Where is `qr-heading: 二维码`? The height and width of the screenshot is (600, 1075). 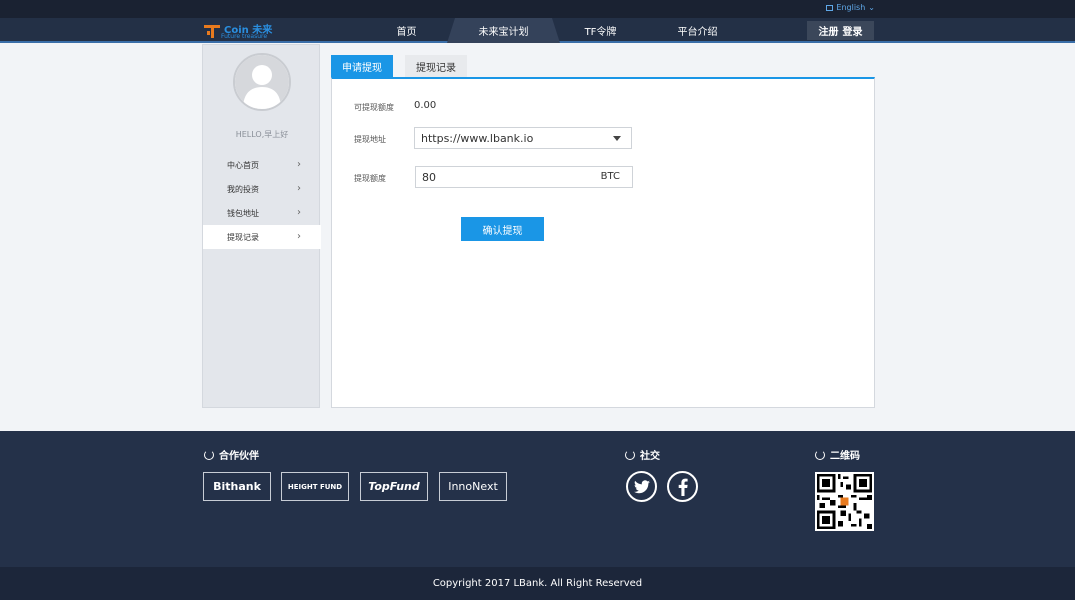
qr-heading: 二维码 is located at coordinates (837, 454).